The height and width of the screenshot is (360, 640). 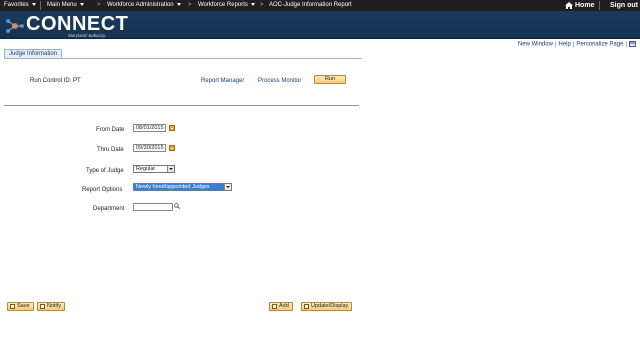 What do you see at coordinates (565, 45) in the screenshot?
I see `help-link: Help` at bounding box center [565, 45].